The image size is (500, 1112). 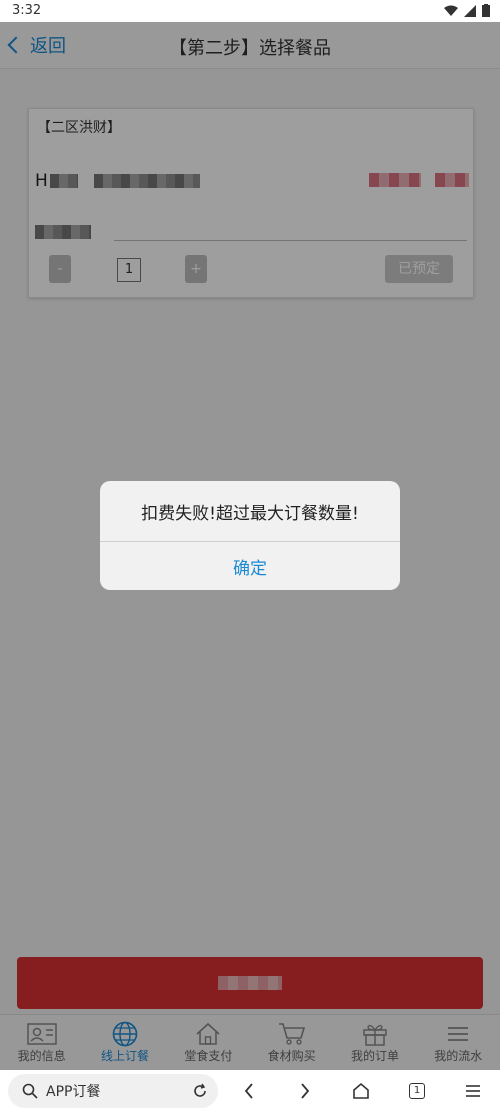 I want to click on browser-forward-button, so click(x=305, y=1091).